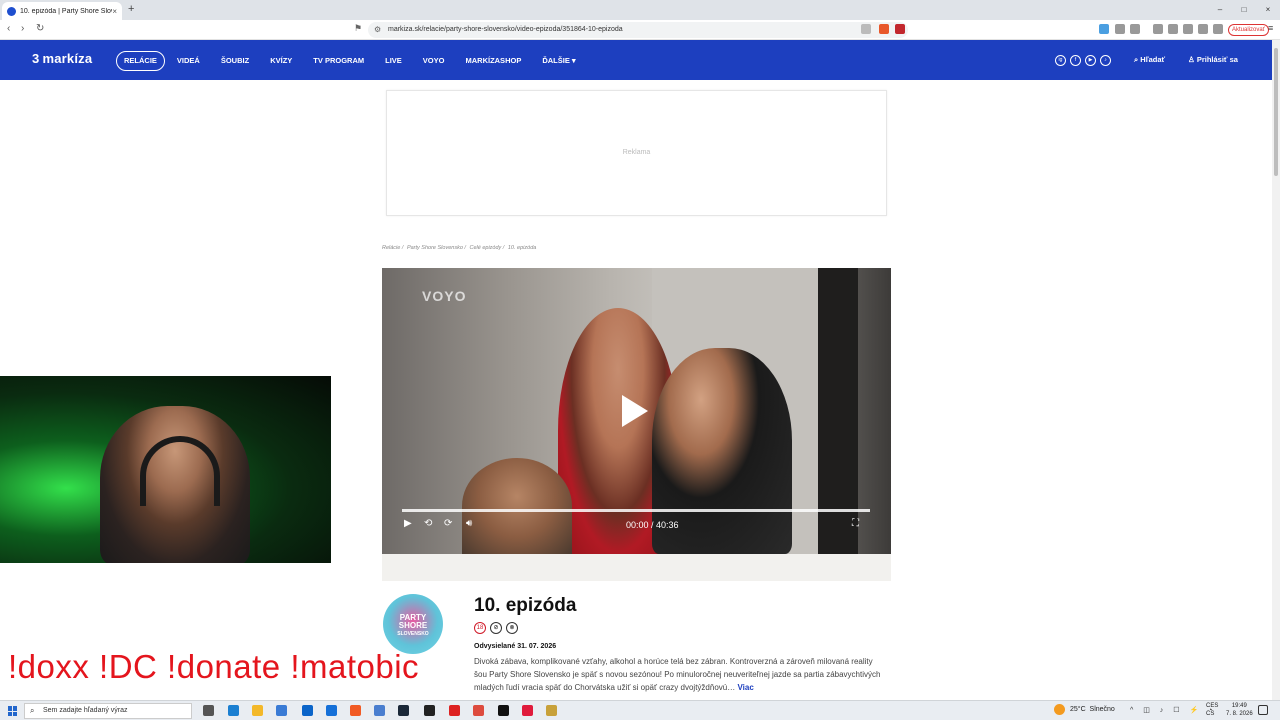 The height and width of the screenshot is (720, 1280). What do you see at coordinates (208, 710) in the screenshot?
I see `task-view-icon` at bounding box center [208, 710].